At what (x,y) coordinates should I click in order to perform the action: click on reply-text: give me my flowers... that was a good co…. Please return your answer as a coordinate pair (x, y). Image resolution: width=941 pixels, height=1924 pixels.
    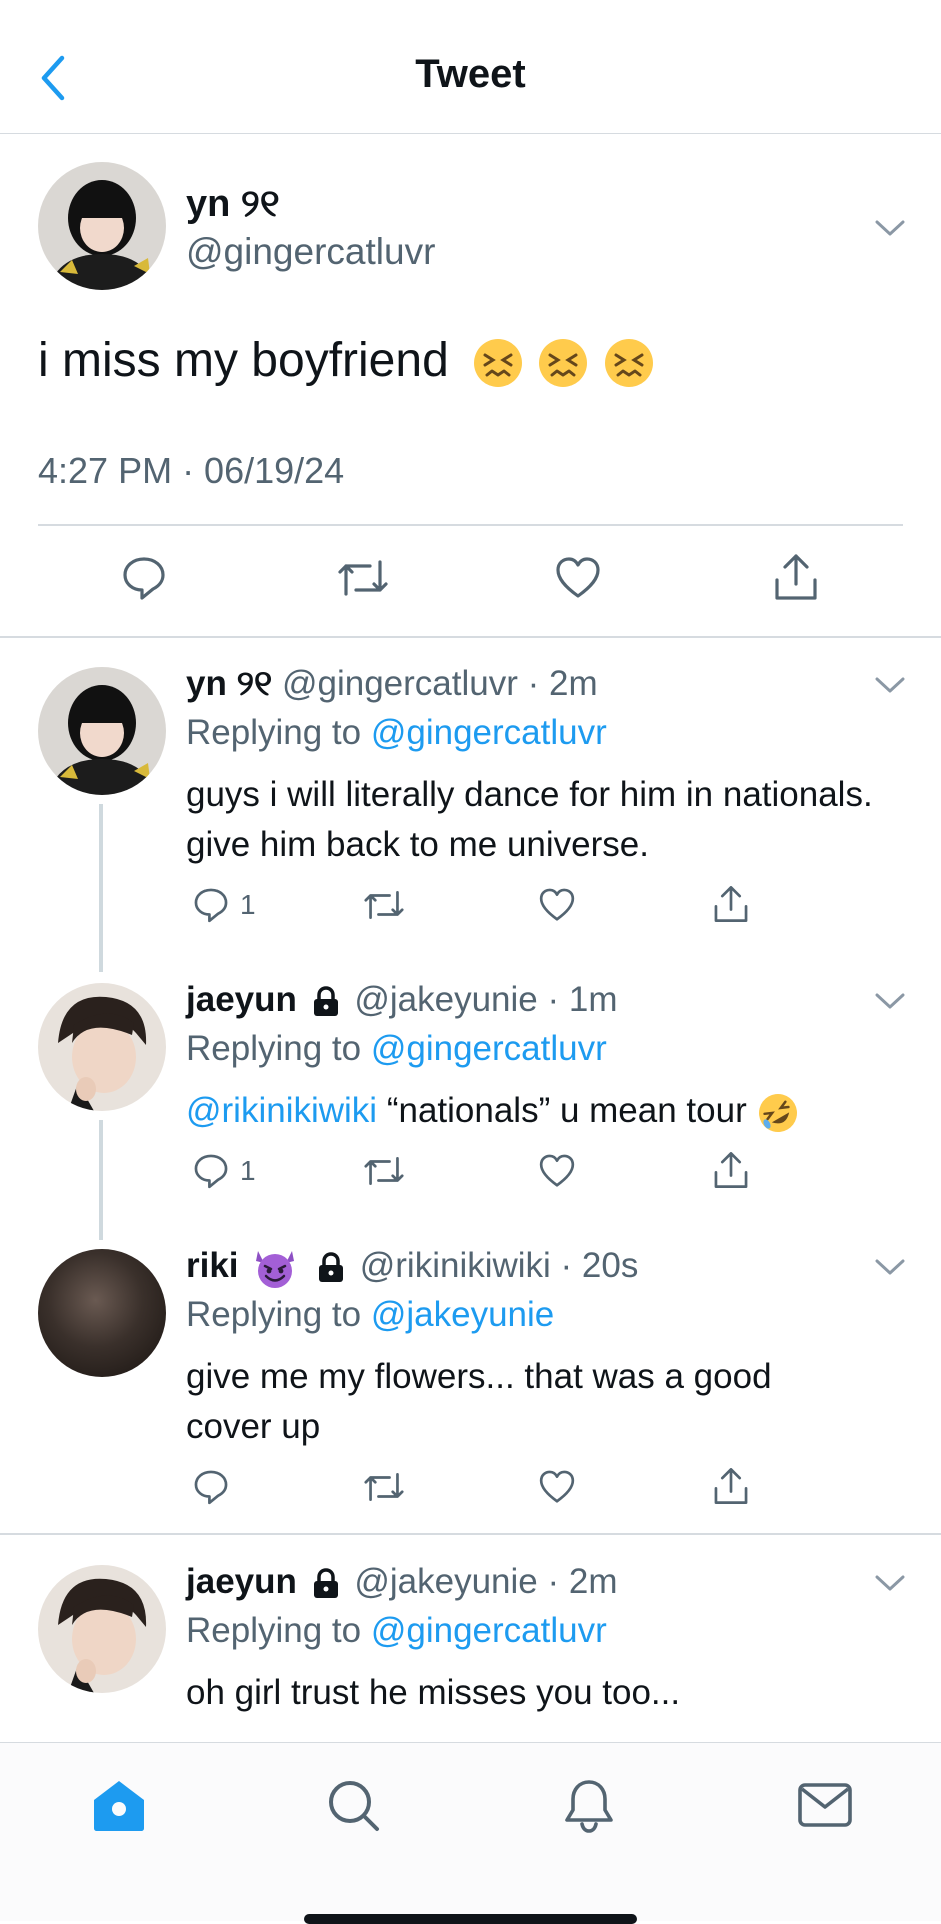
    Looking at the image, I should click on (479, 1401).